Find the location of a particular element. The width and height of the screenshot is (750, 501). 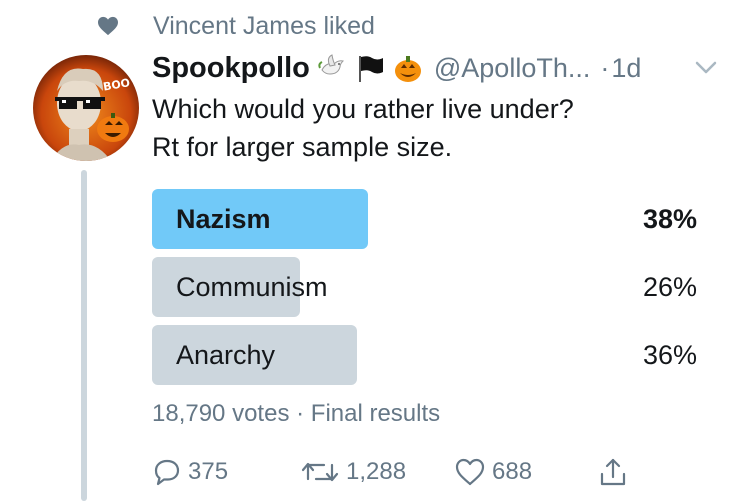

reply-count: 375 is located at coordinates (208, 471).